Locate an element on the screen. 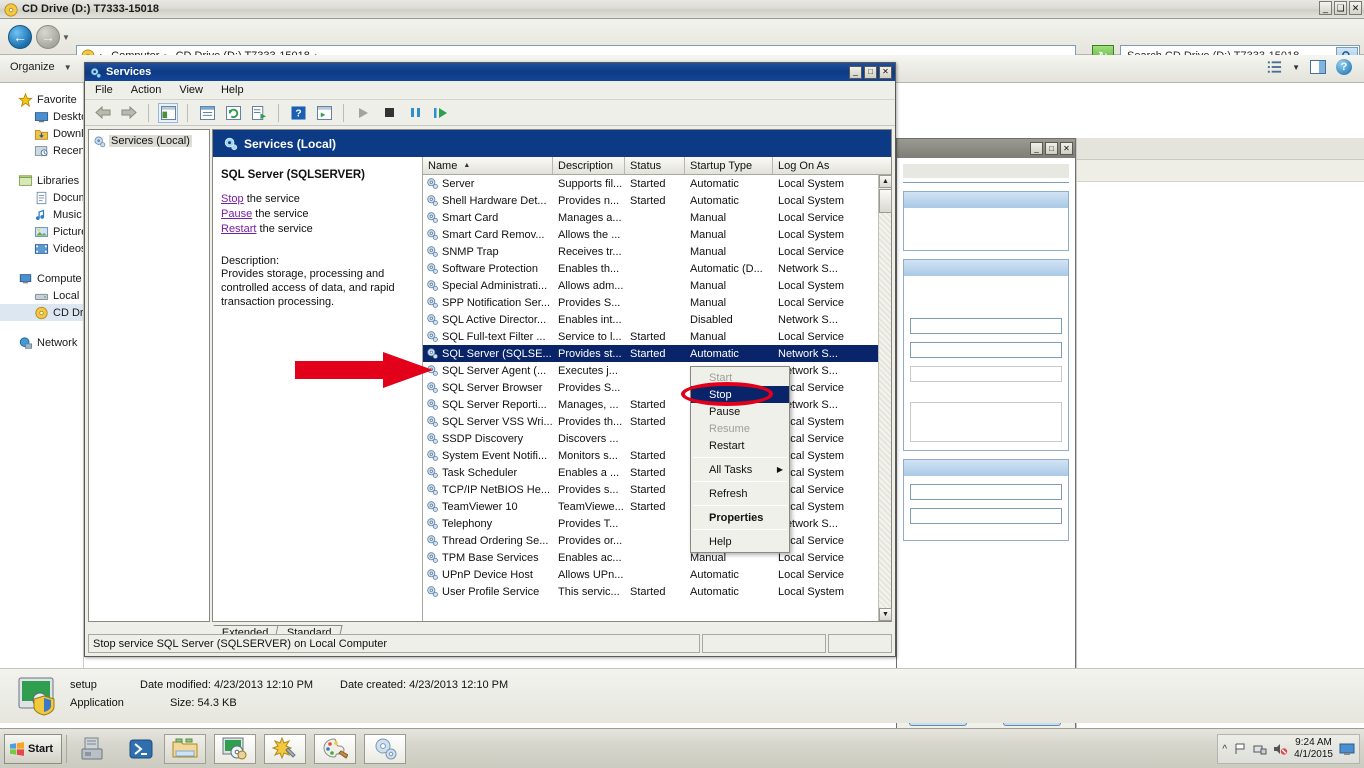 This screenshot has height=768, width=1364. sidebar-item-cd-drive: CD Dri is located at coordinates (41, 312).